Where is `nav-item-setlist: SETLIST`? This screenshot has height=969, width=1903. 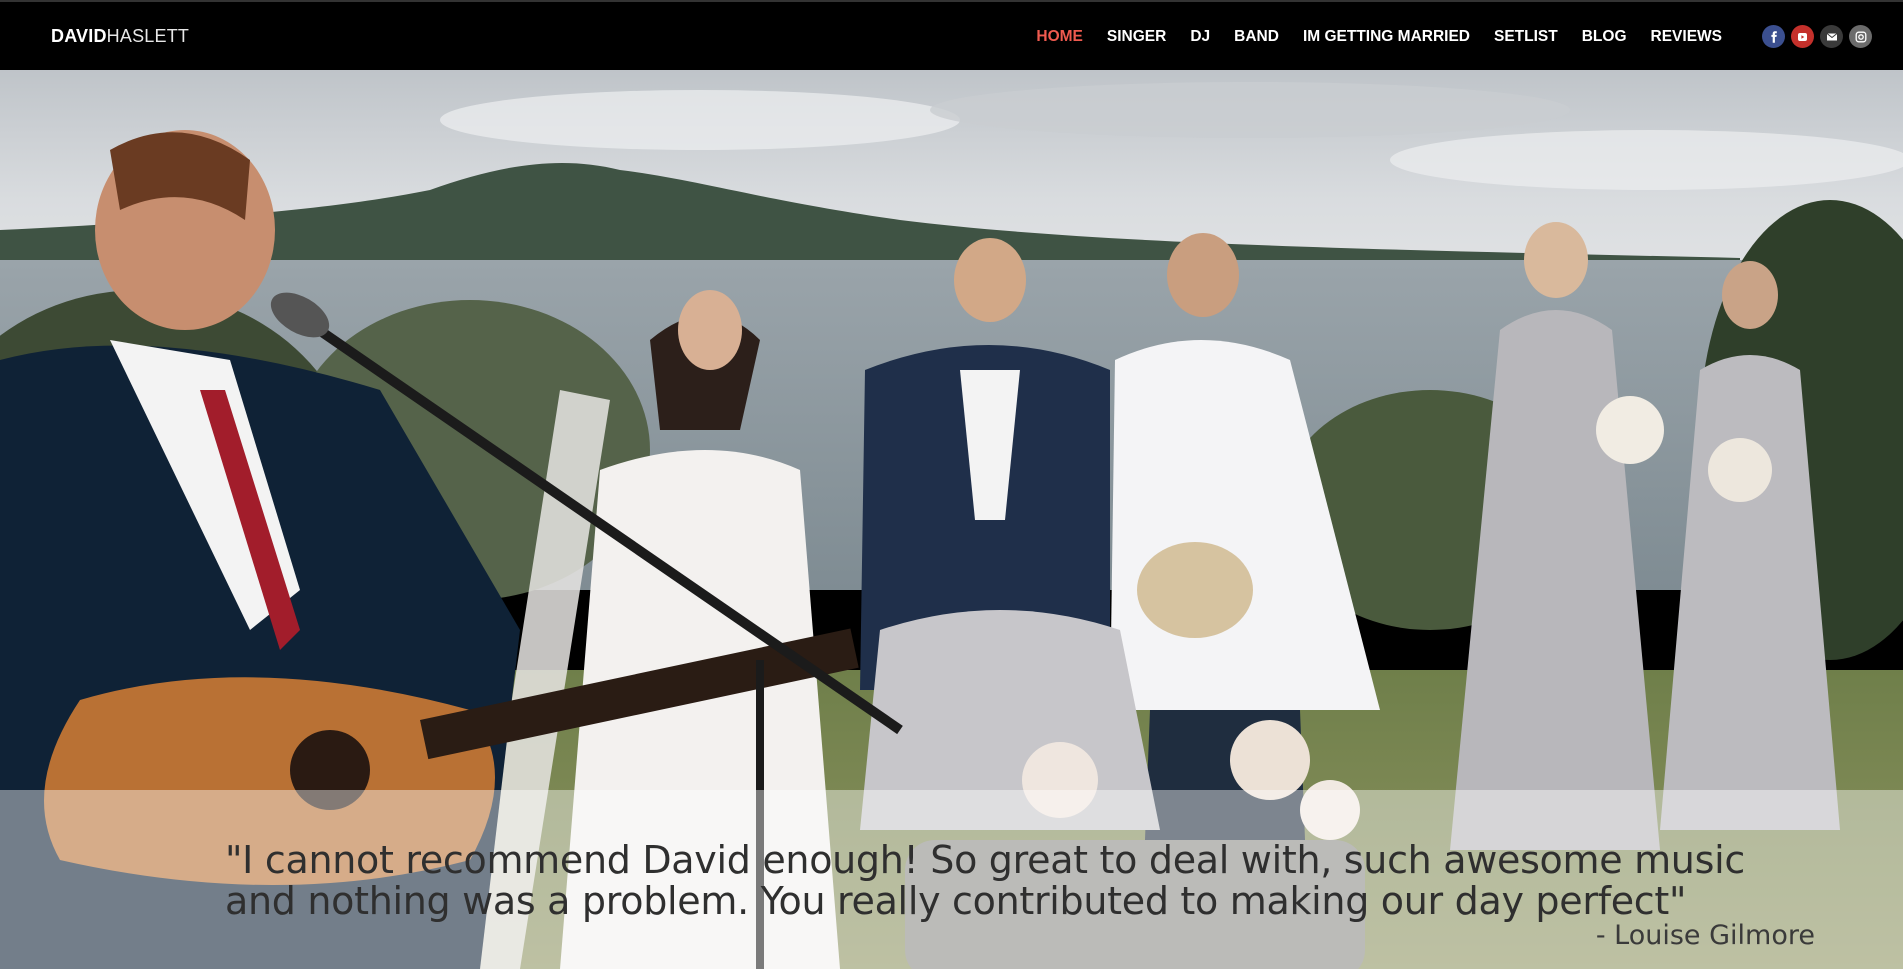
nav-item-setlist: SETLIST is located at coordinates (1526, 37).